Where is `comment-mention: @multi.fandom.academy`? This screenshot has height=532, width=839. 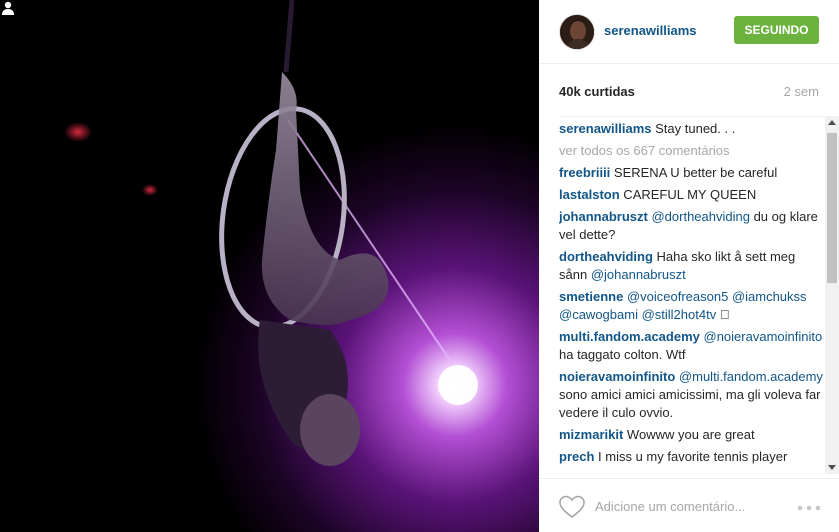 comment-mention: @multi.fandom.academy is located at coordinates (751, 376).